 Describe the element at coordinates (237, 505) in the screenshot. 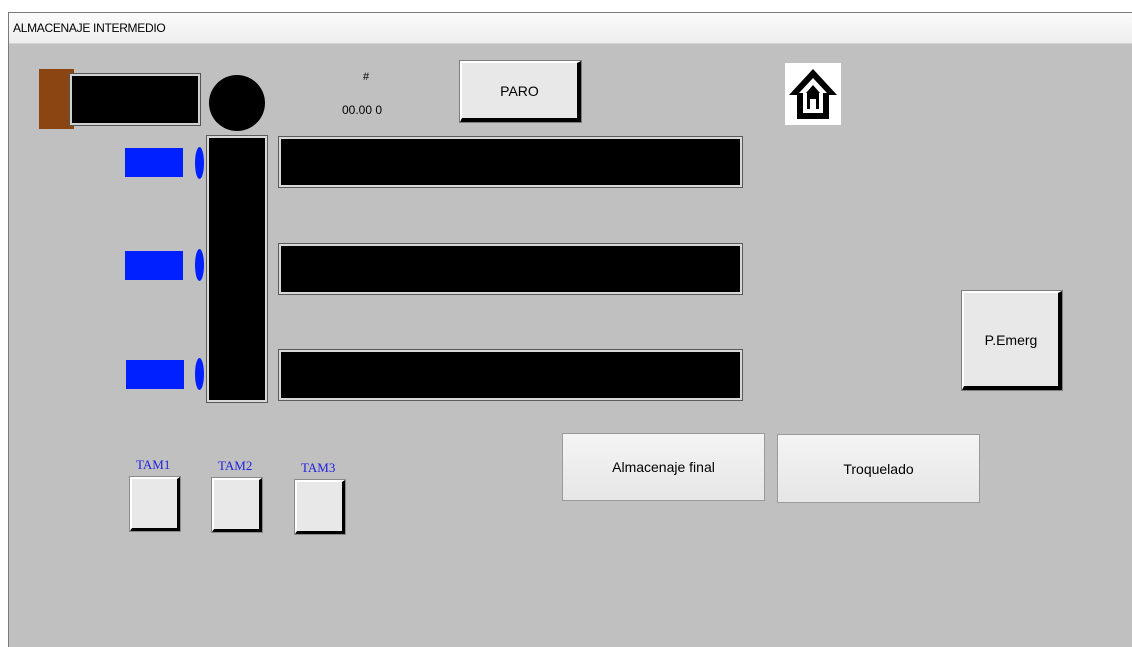

I see `tam2-button` at that location.